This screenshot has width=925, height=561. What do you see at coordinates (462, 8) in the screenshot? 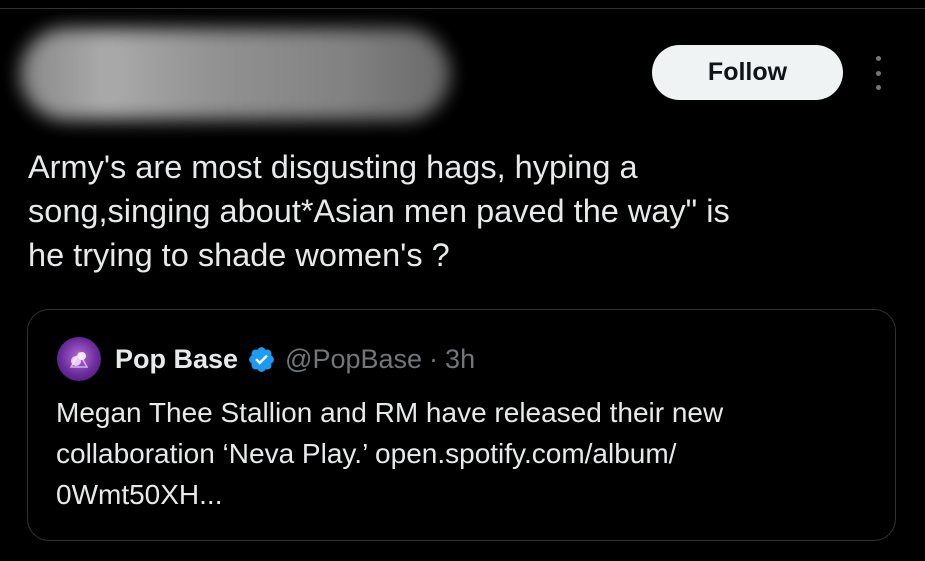
I see `top-divider` at bounding box center [462, 8].